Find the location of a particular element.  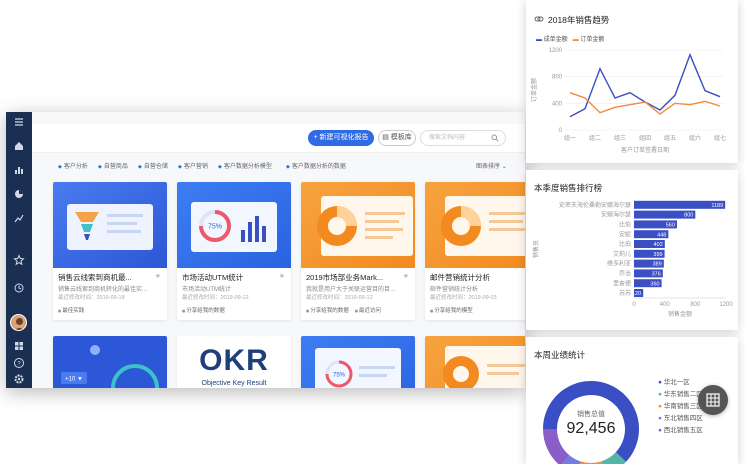

filter-item: 客户分析 is located at coordinates (73, 165).